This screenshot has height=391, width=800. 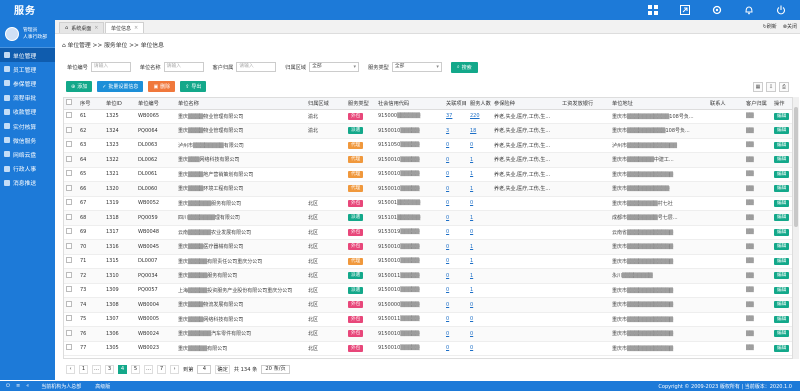 I want to click on columns-icon: ▦, so click(x=758, y=87).